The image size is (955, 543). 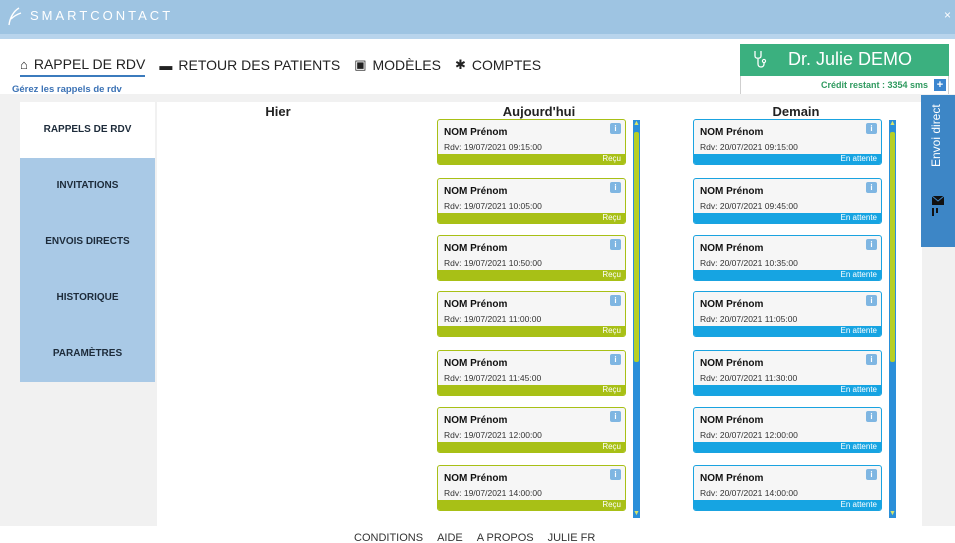 What do you see at coordinates (947, 15) in the screenshot?
I see `close-icon: ×` at bounding box center [947, 15].